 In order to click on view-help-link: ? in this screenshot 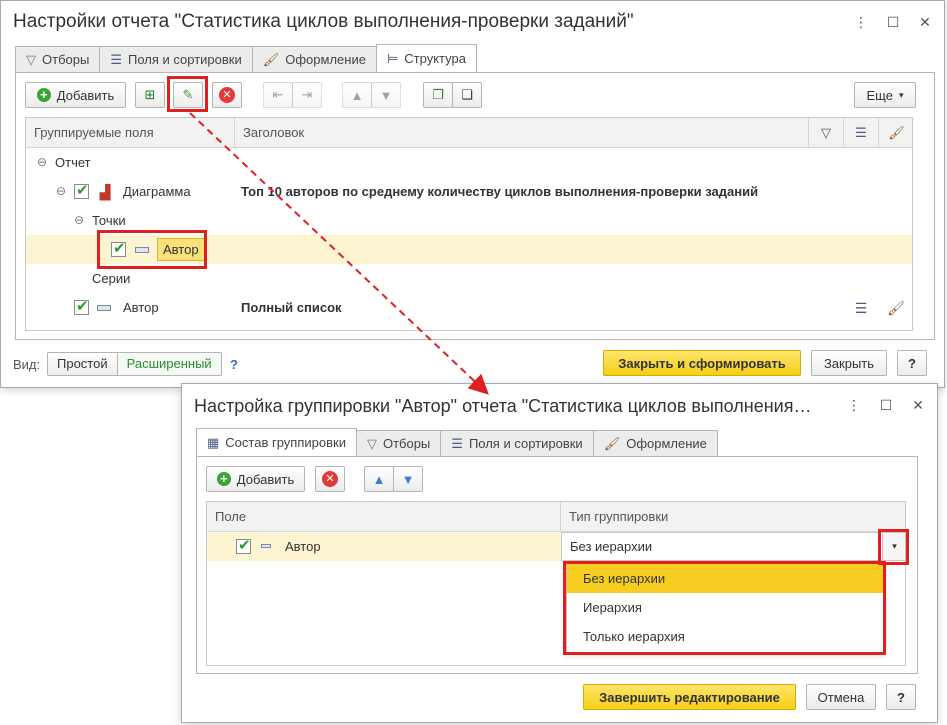, I will do `click(234, 364)`.